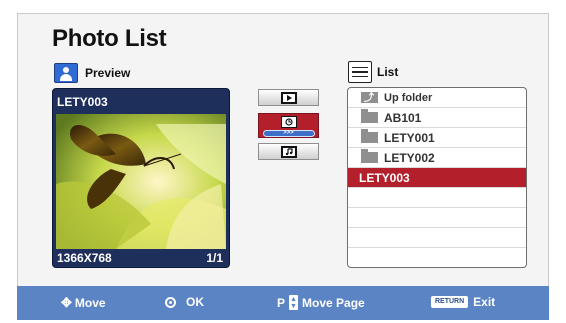 This screenshot has height=323, width=566. Describe the element at coordinates (184, 302) in the screenshot. I see `help-ok: OK` at that location.